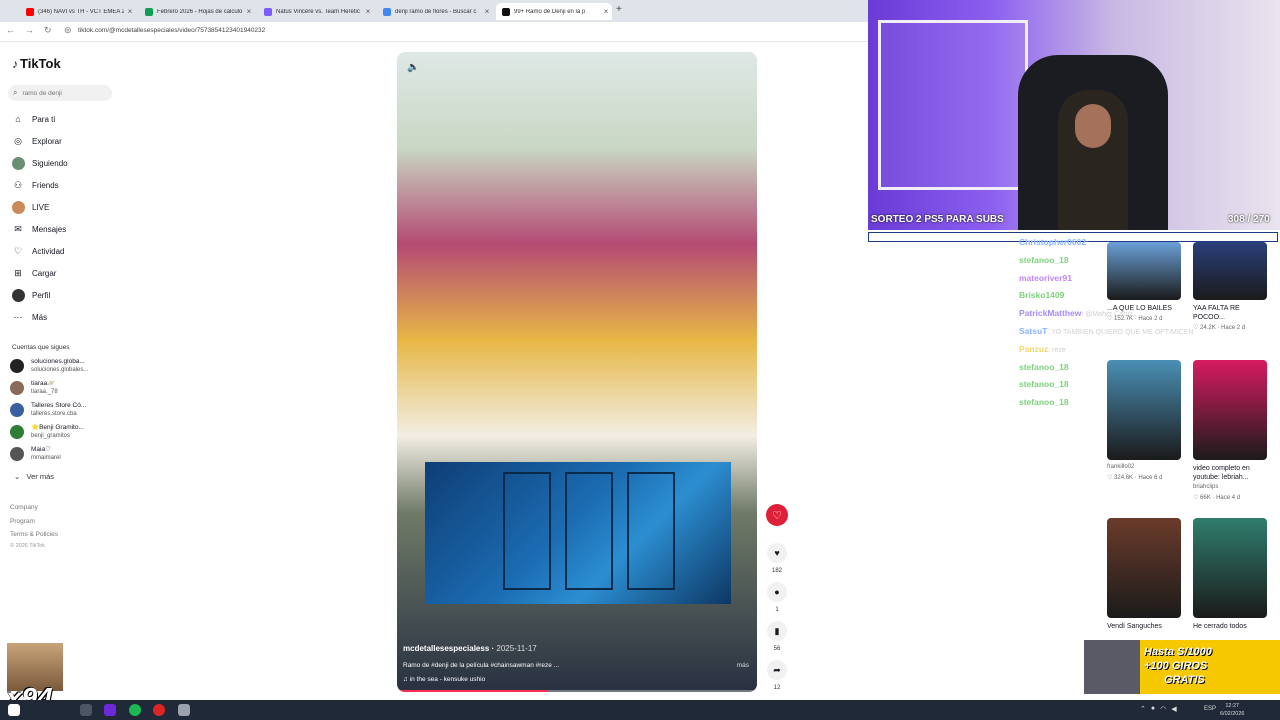  Describe the element at coordinates (40, 63) in the screenshot. I see `brand-name: TikTok` at that location.